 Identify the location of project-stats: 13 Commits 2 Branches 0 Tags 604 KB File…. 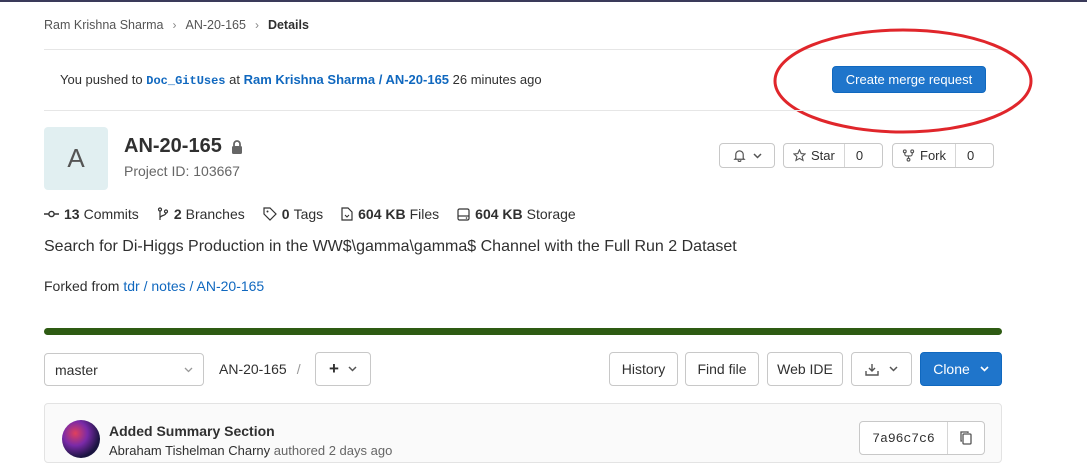
(319, 214).